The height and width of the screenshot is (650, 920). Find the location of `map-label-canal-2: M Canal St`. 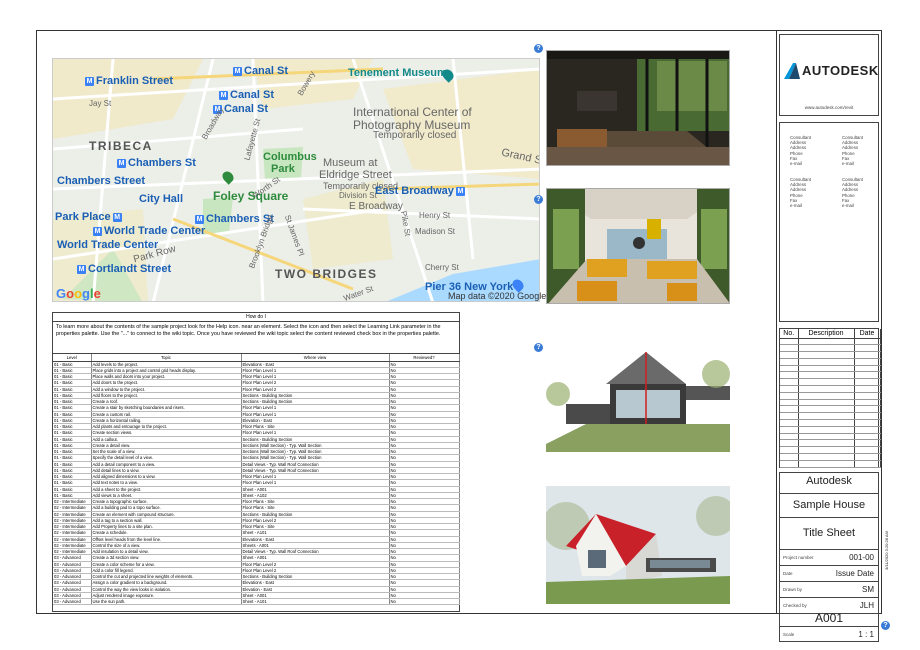

map-label-canal-2: M Canal St is located at coordinates (246, 95).